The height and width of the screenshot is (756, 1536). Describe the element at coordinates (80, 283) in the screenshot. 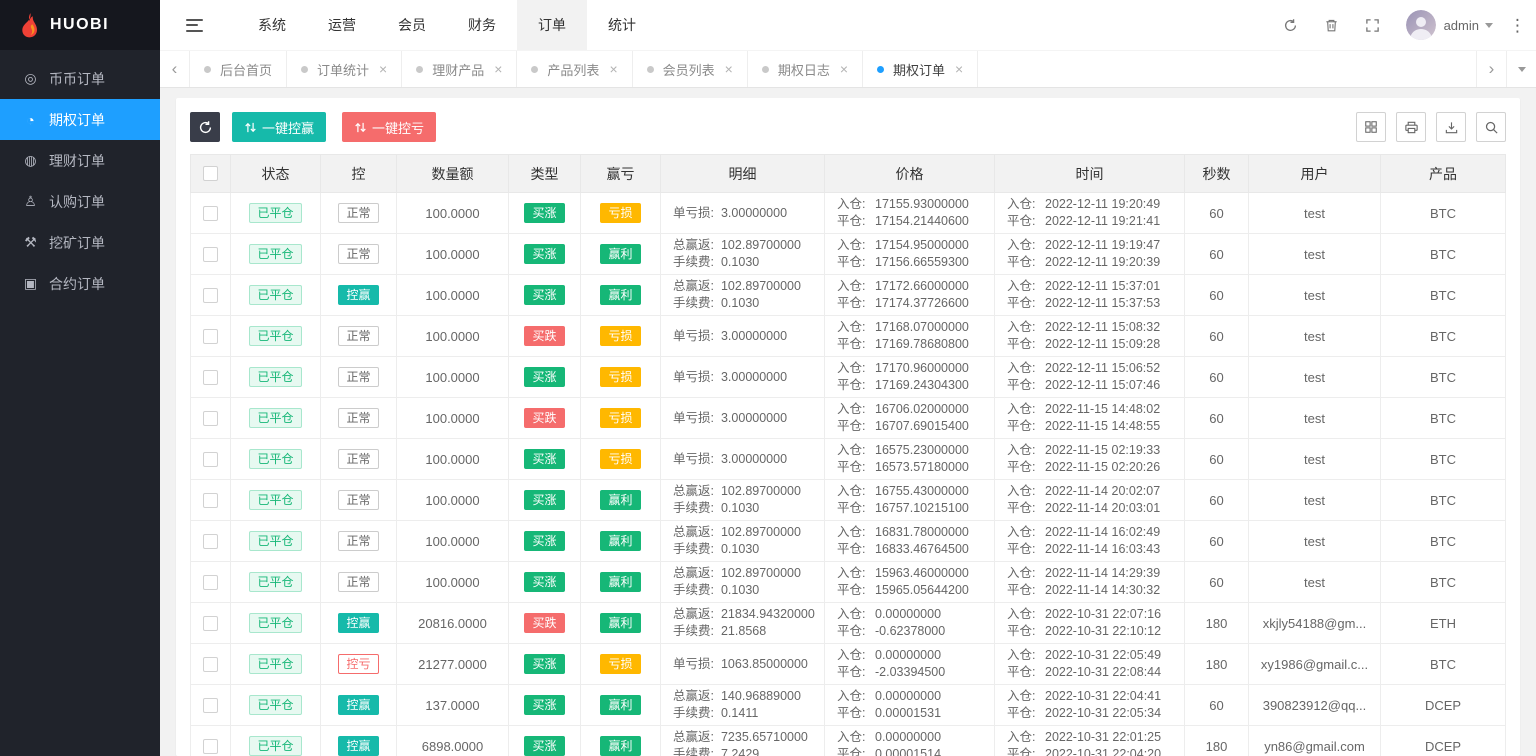

I see `sidebar-item: ▣ 合约订单` at that location.